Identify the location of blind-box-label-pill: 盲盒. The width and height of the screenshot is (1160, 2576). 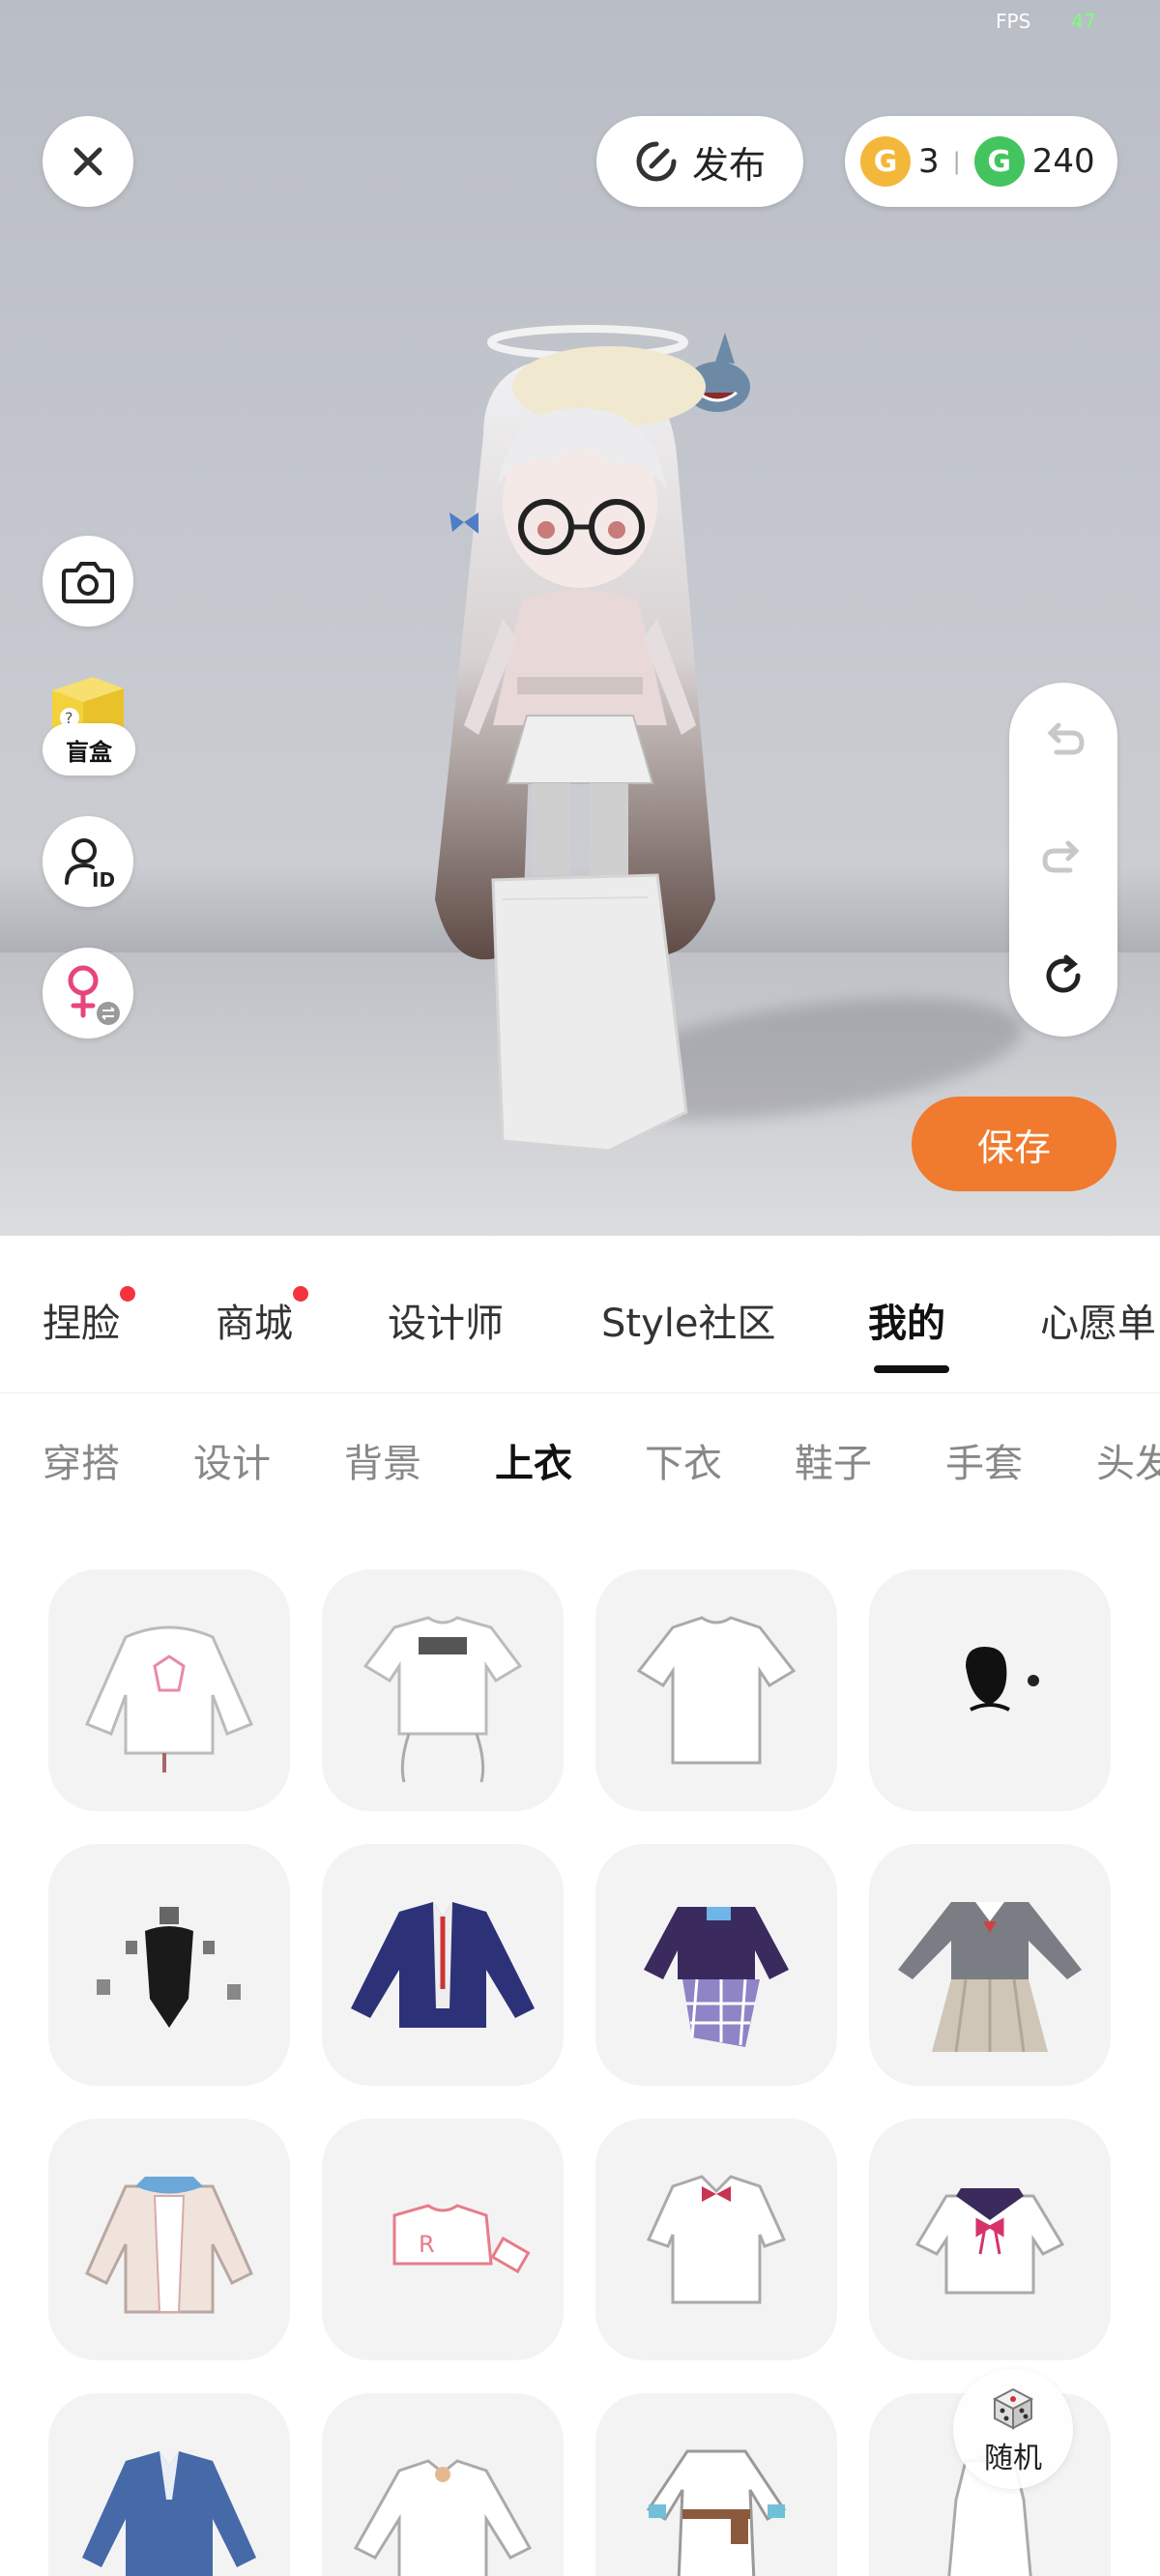
(89, 749).